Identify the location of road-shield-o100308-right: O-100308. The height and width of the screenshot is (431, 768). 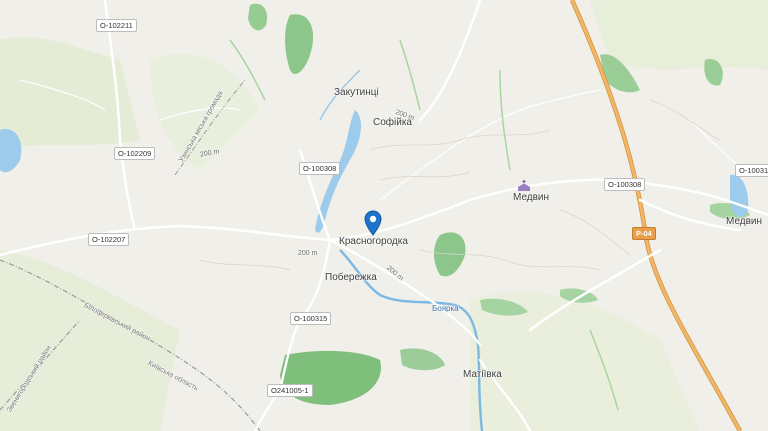
(625, 184).